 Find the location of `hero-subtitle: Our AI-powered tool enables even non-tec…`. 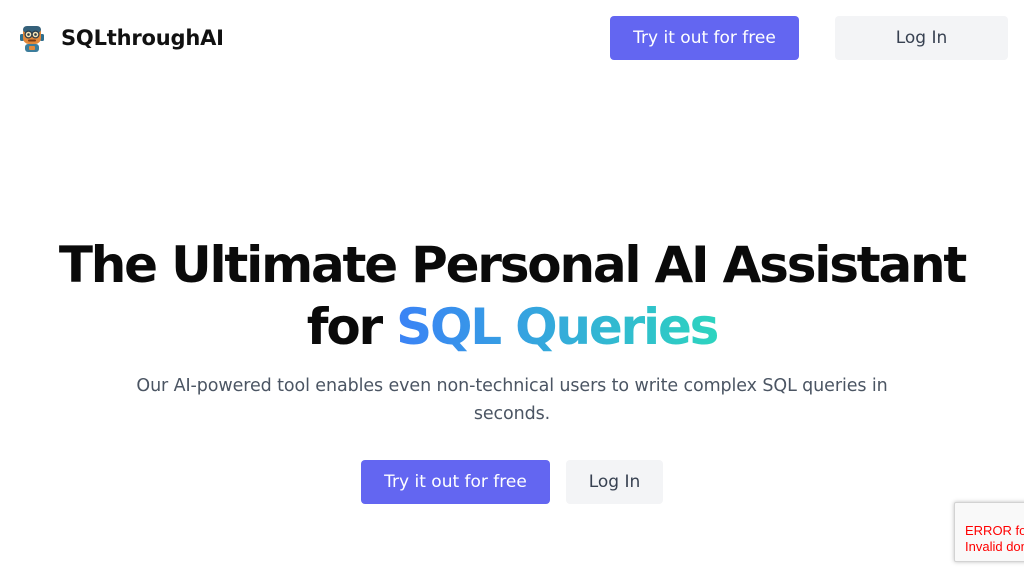

hero-subtitle: Our AI-powered tool enables even non-tec… is located at coordinates (512, 400).